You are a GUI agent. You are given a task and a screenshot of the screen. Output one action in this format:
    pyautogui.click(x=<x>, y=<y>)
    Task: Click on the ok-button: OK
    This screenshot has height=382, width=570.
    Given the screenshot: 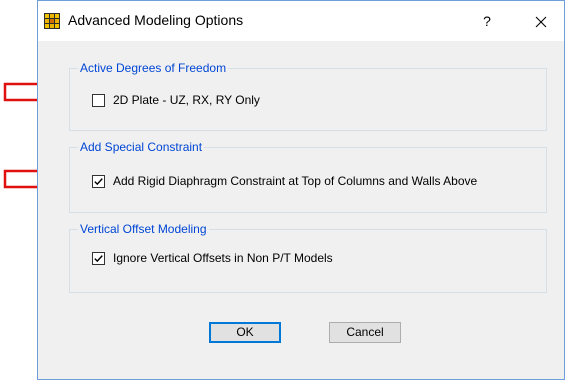 What is the action you would take?
    pyautogui.click(x=245, y=332)
    